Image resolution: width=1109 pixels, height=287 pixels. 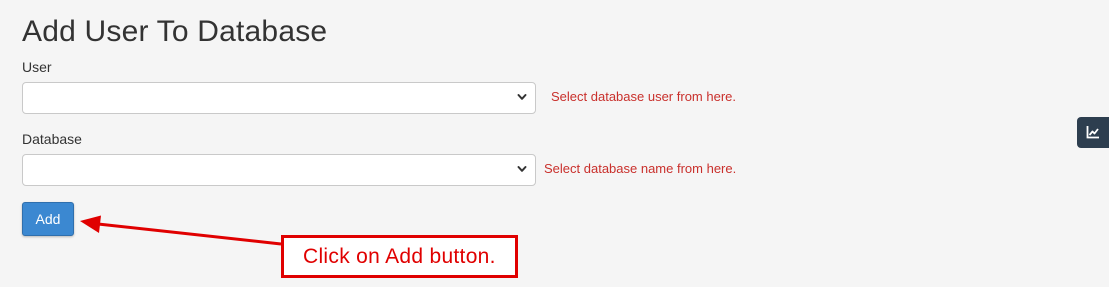 What do you see at coordinates (399, 256) in the screenshot?
I see `annotation-callout: Click on Add button.` at bounding box center [399, 256].